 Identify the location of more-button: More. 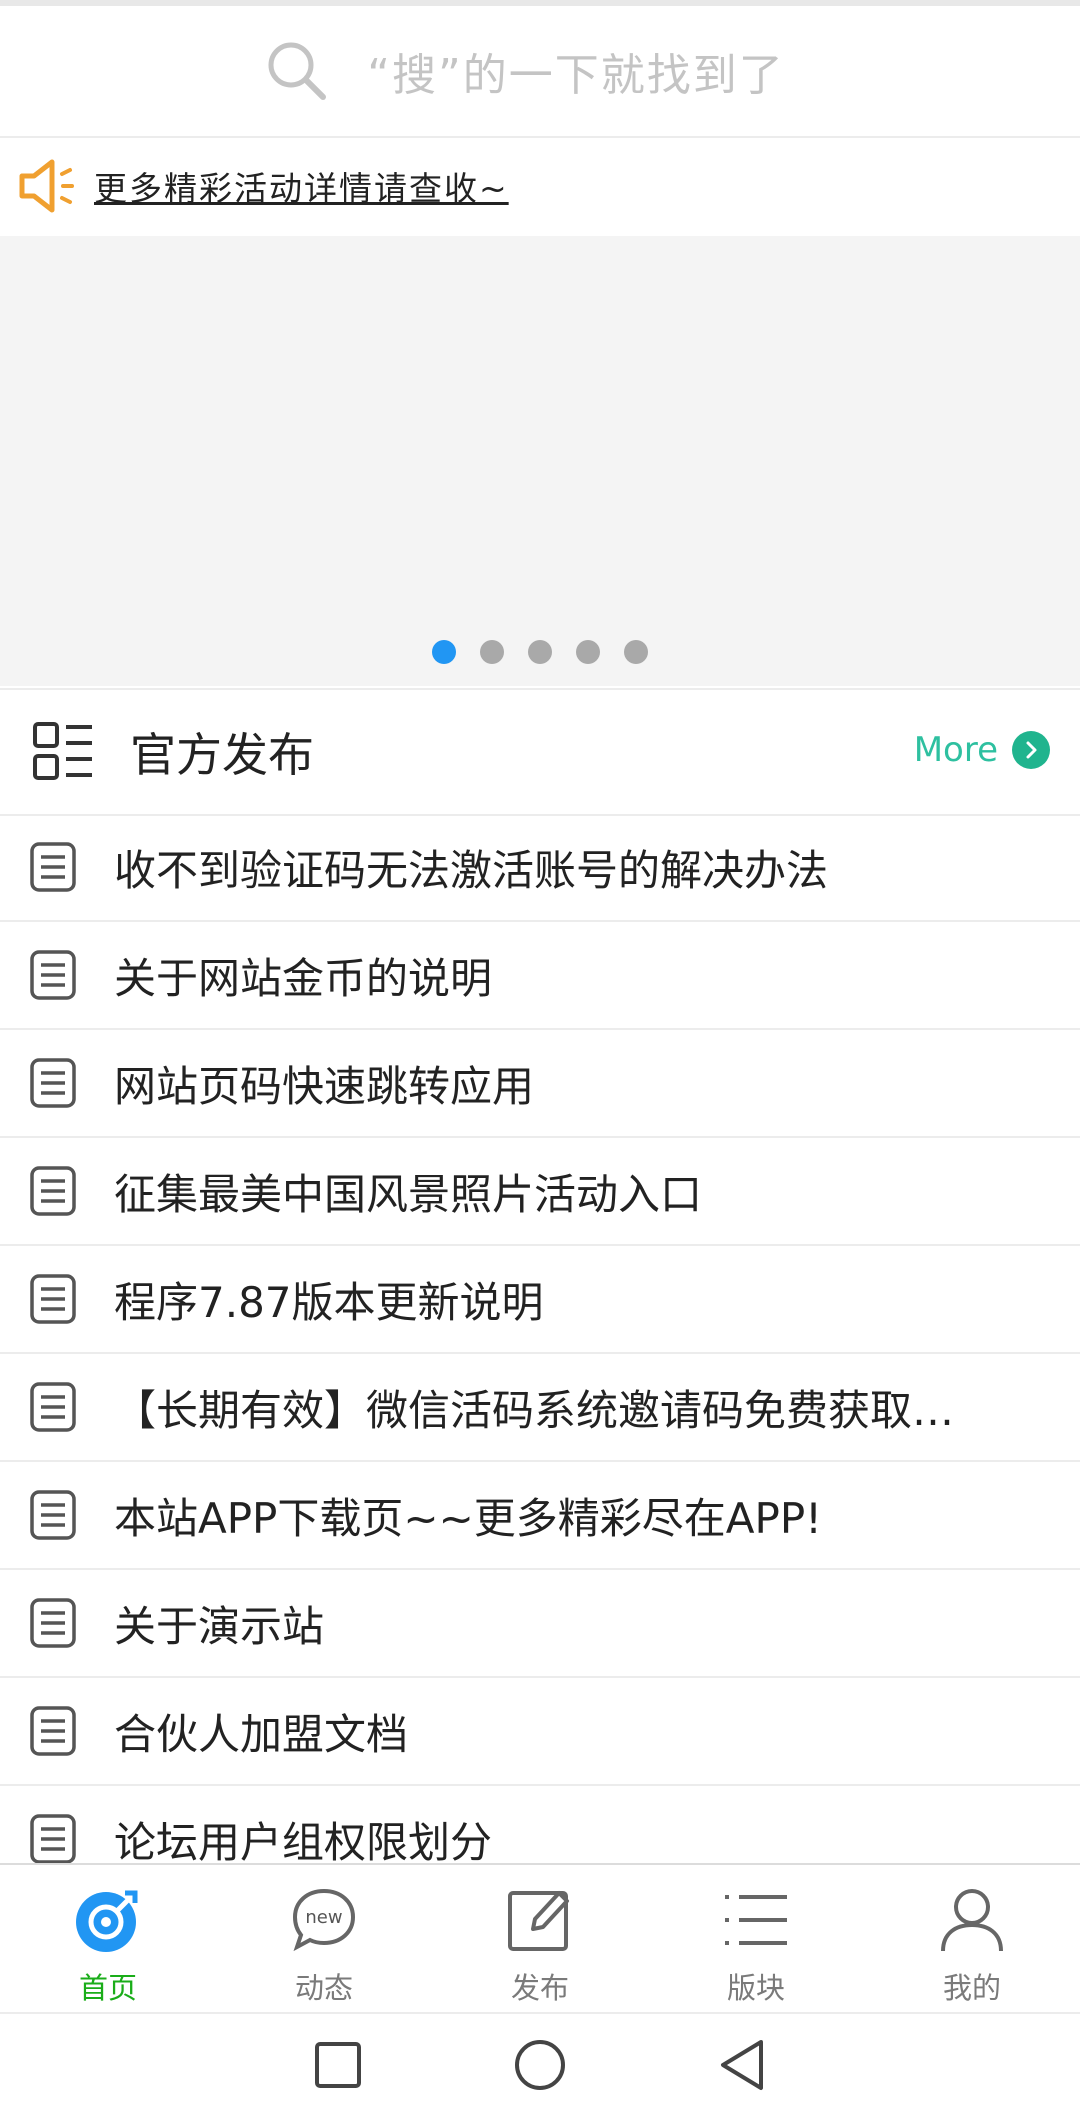
(982, 750).